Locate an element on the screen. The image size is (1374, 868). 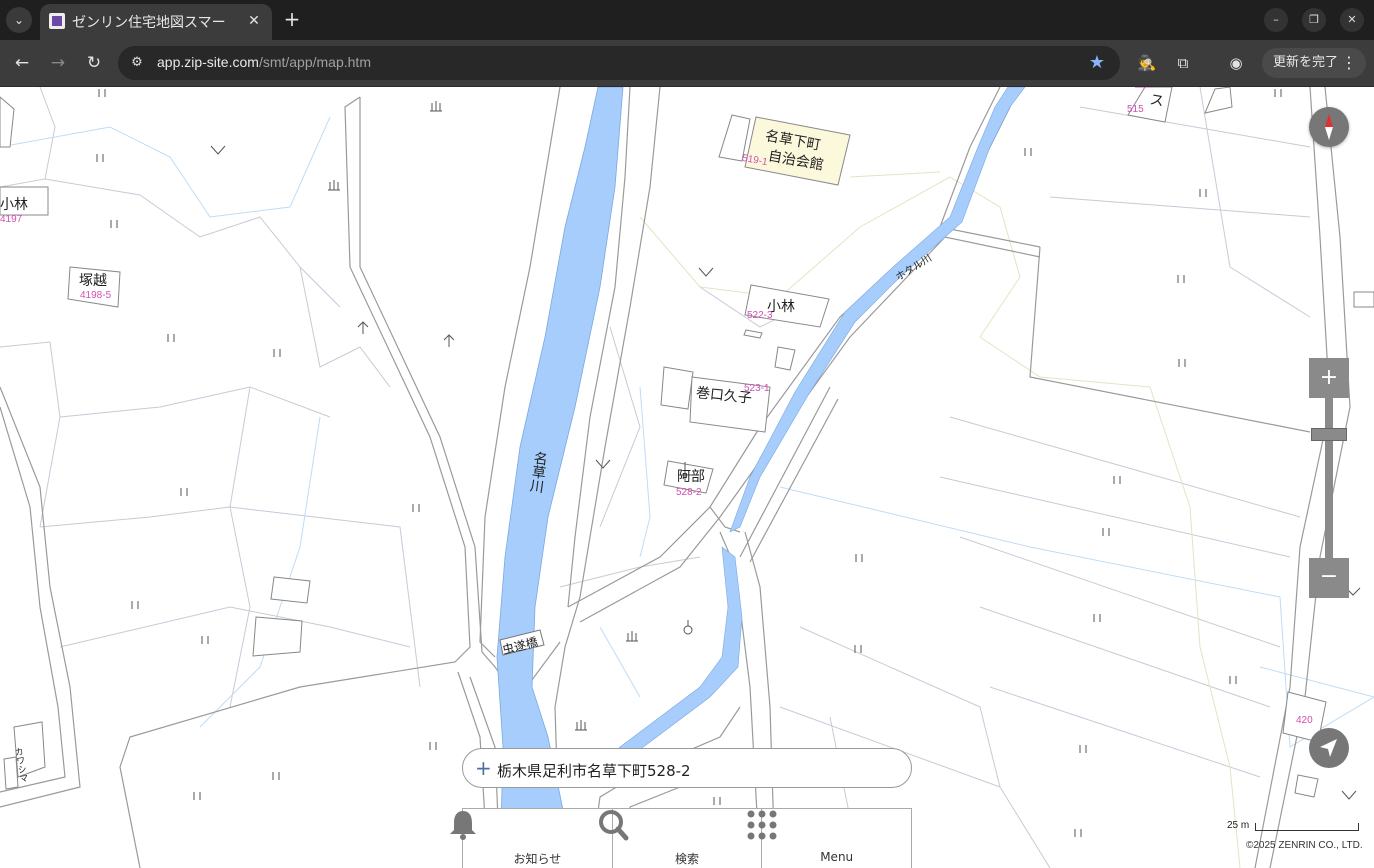
close-tab-icon: ✕ is located at coordinates (254, 21).